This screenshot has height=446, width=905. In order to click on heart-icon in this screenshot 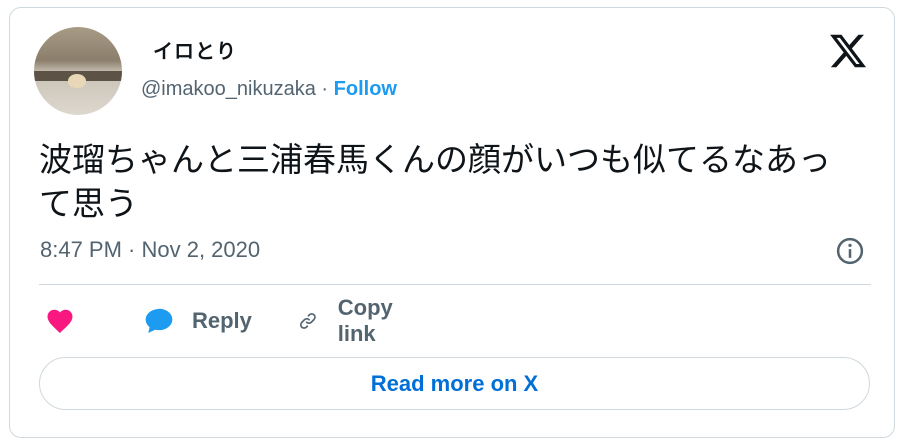, I will do `click(60, 321)`.